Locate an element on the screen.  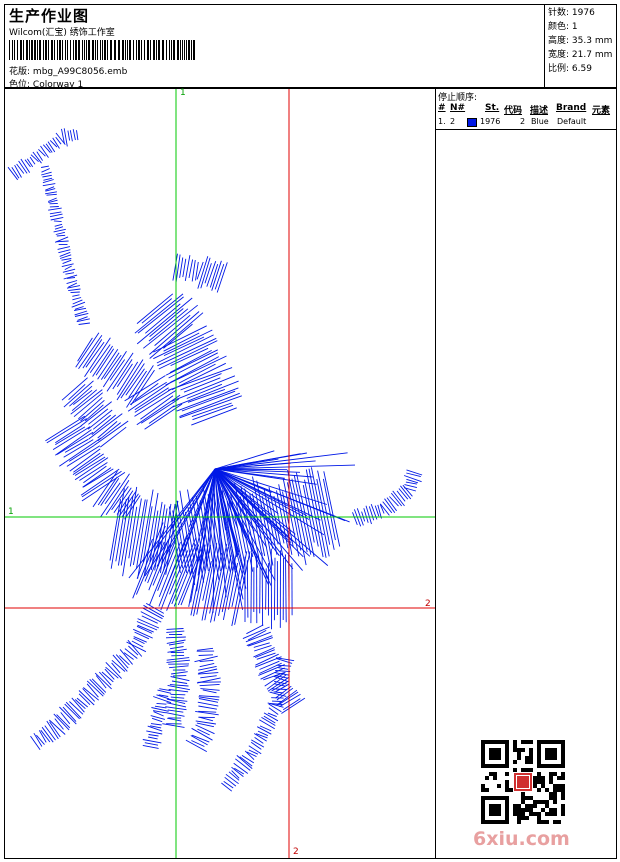
watermark: 6xiu.com is located at coordinates (521, 839).